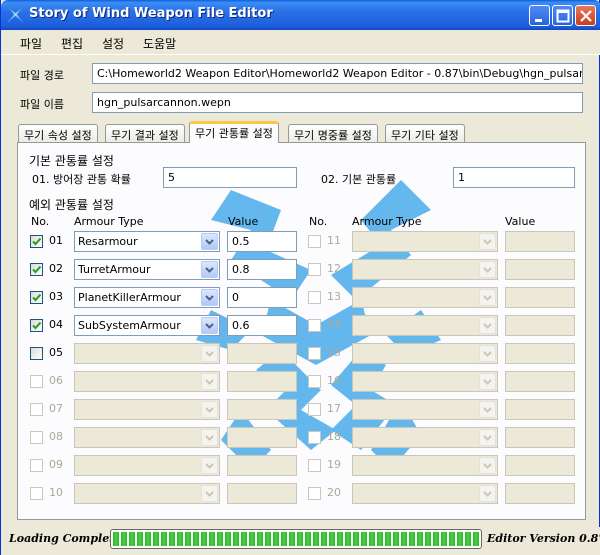  Describe the element at coordinates (145, 133) in the screenshot. I see `tab-weapon-results: 무기 결과 설정` at that location.